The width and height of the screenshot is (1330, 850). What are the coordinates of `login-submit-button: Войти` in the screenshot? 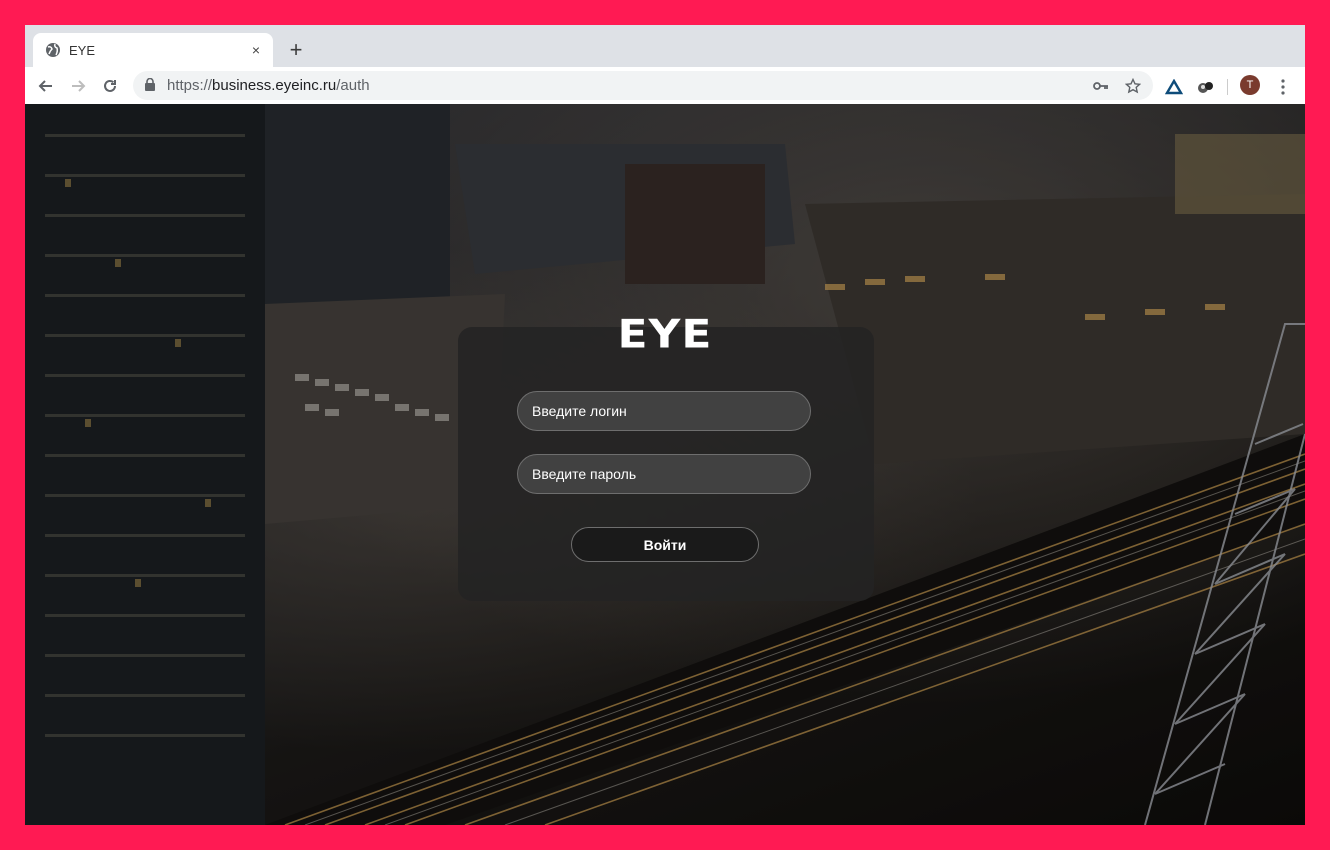 It's located at (665, 544).